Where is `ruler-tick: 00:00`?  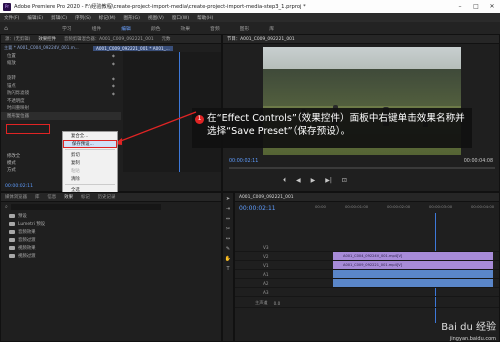
ruler-tick: 00:00 is located at coordinates (320, 206).